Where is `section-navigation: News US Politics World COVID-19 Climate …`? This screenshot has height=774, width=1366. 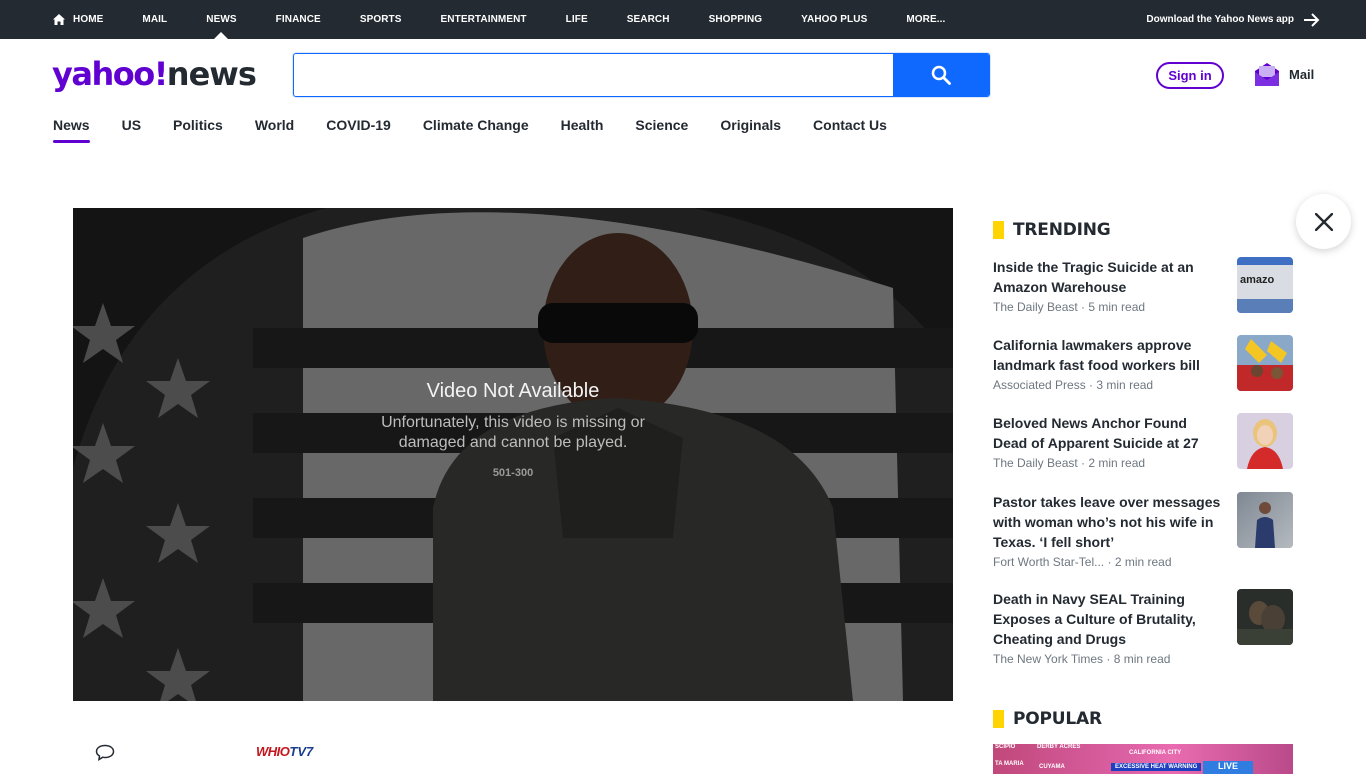 section-navigation: News US Politics World COVID-19 Climate … is located at coordinates (486, 130).